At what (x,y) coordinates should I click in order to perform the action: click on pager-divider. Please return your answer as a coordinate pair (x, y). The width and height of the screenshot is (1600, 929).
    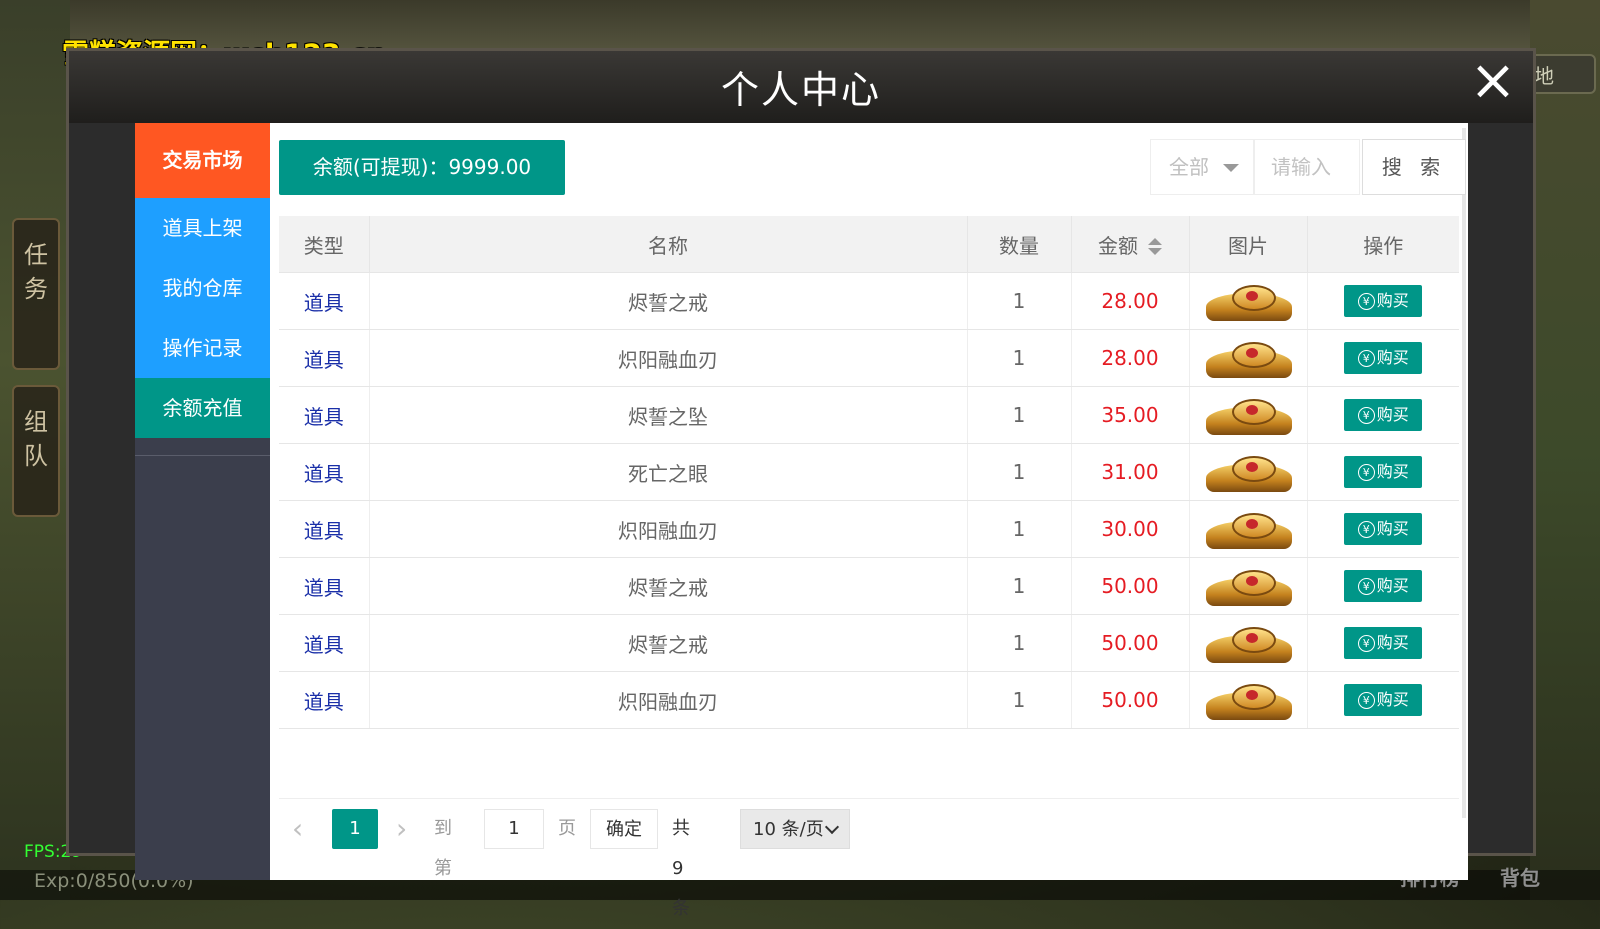
    Looking at the image, I should click on (869, 798).